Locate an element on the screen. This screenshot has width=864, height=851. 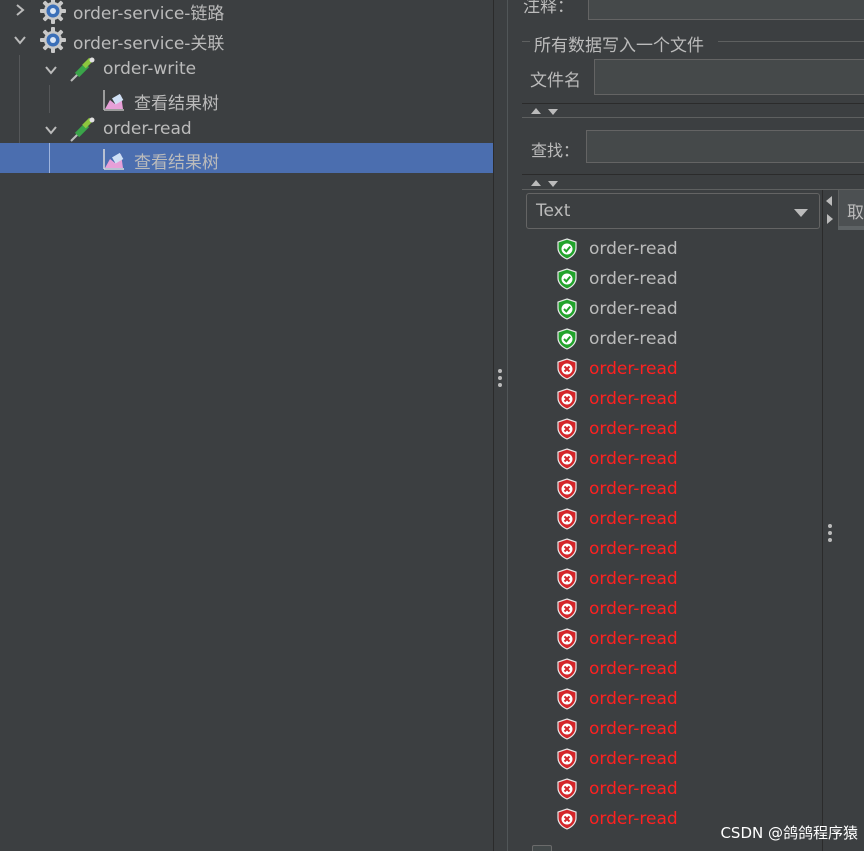
chevron-right-icon is located at coordinates (20, 10).